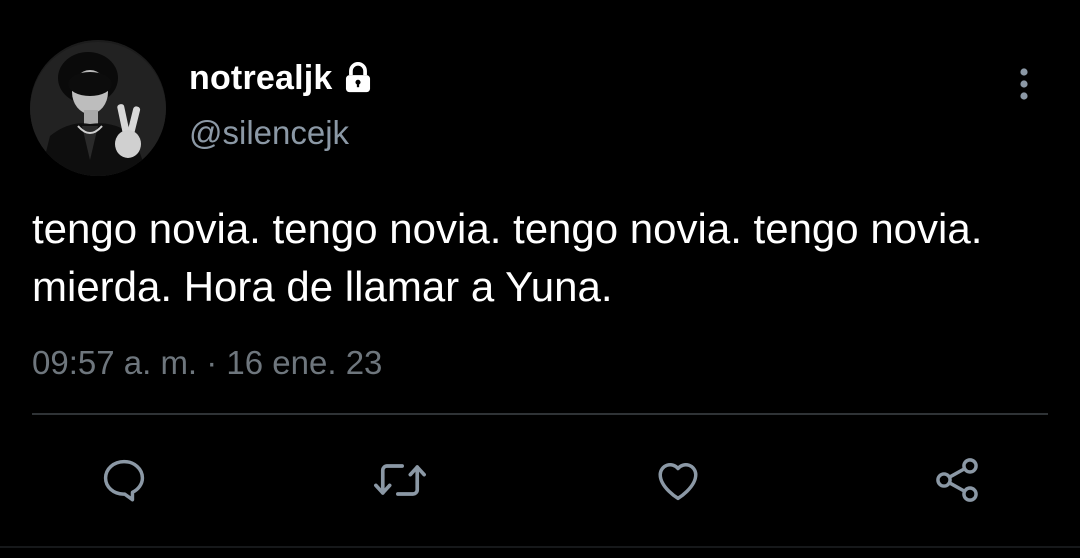 The width and height of the screenshot is (1080, 558). I want to click on share-button, so click(957, 480).